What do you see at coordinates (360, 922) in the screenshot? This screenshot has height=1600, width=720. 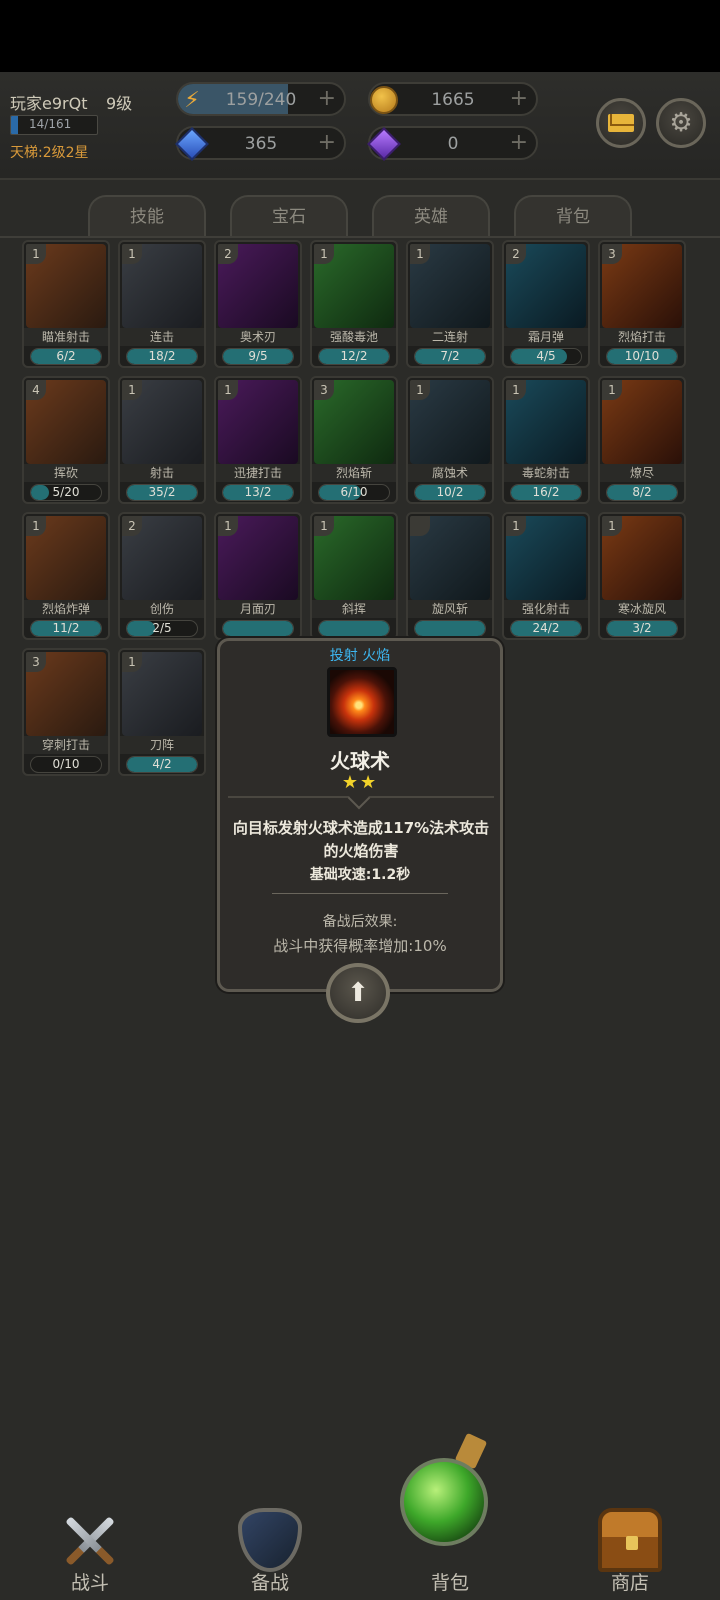 I see `bonus-title: 备战后效果:` at bounding box center [360, 922].